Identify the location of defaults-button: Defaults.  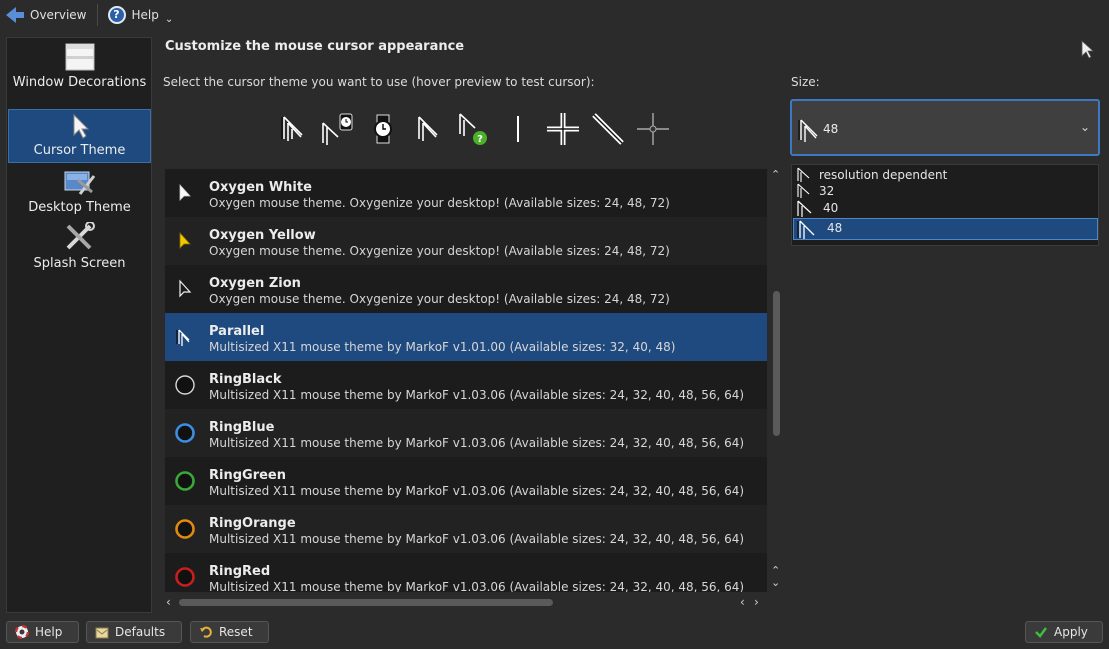
(134, 632).